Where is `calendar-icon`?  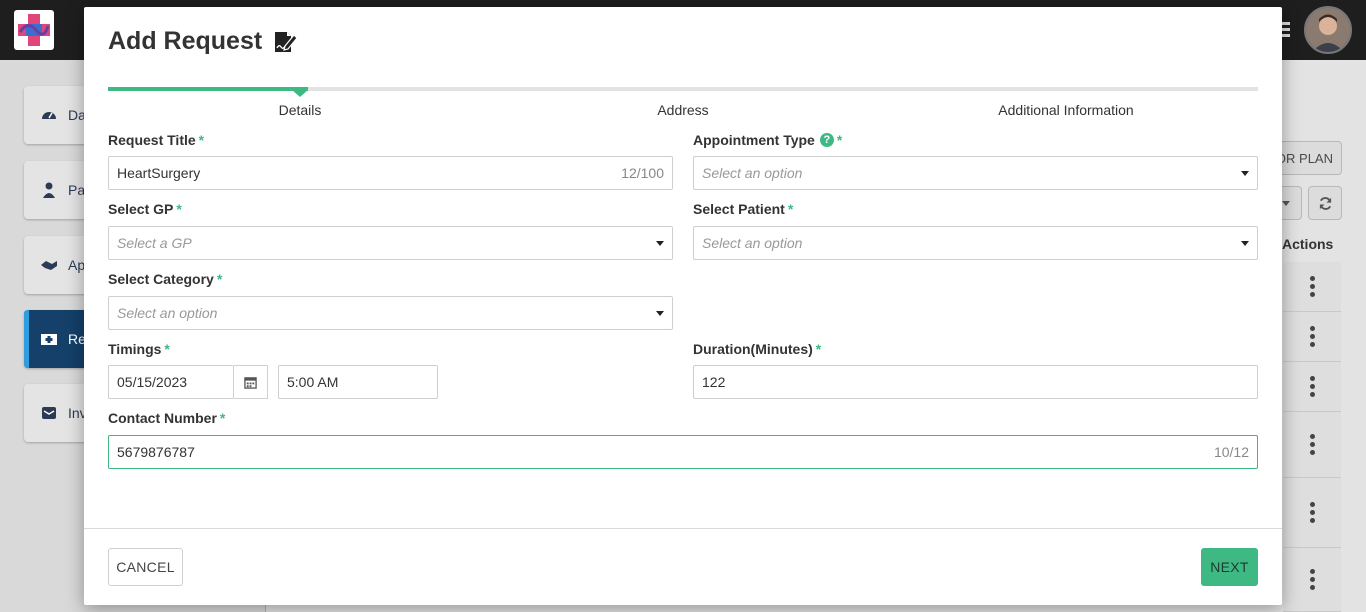 calendar-icon is located at coordinates (250, 382).